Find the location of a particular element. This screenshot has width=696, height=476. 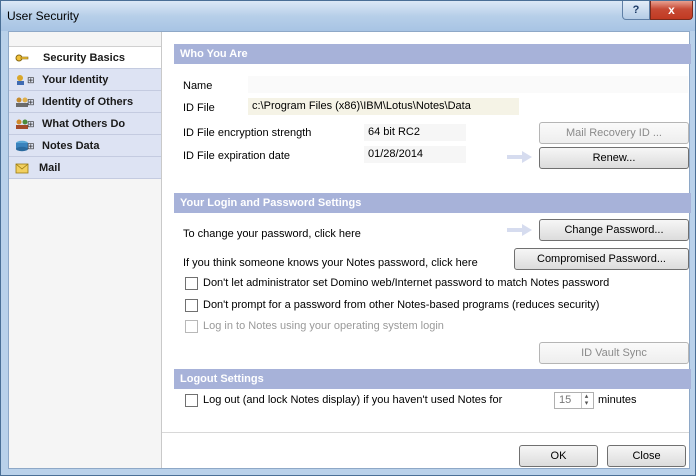

sidebar-item-security-basics: Security Basics is located at coordinates (85, 58).